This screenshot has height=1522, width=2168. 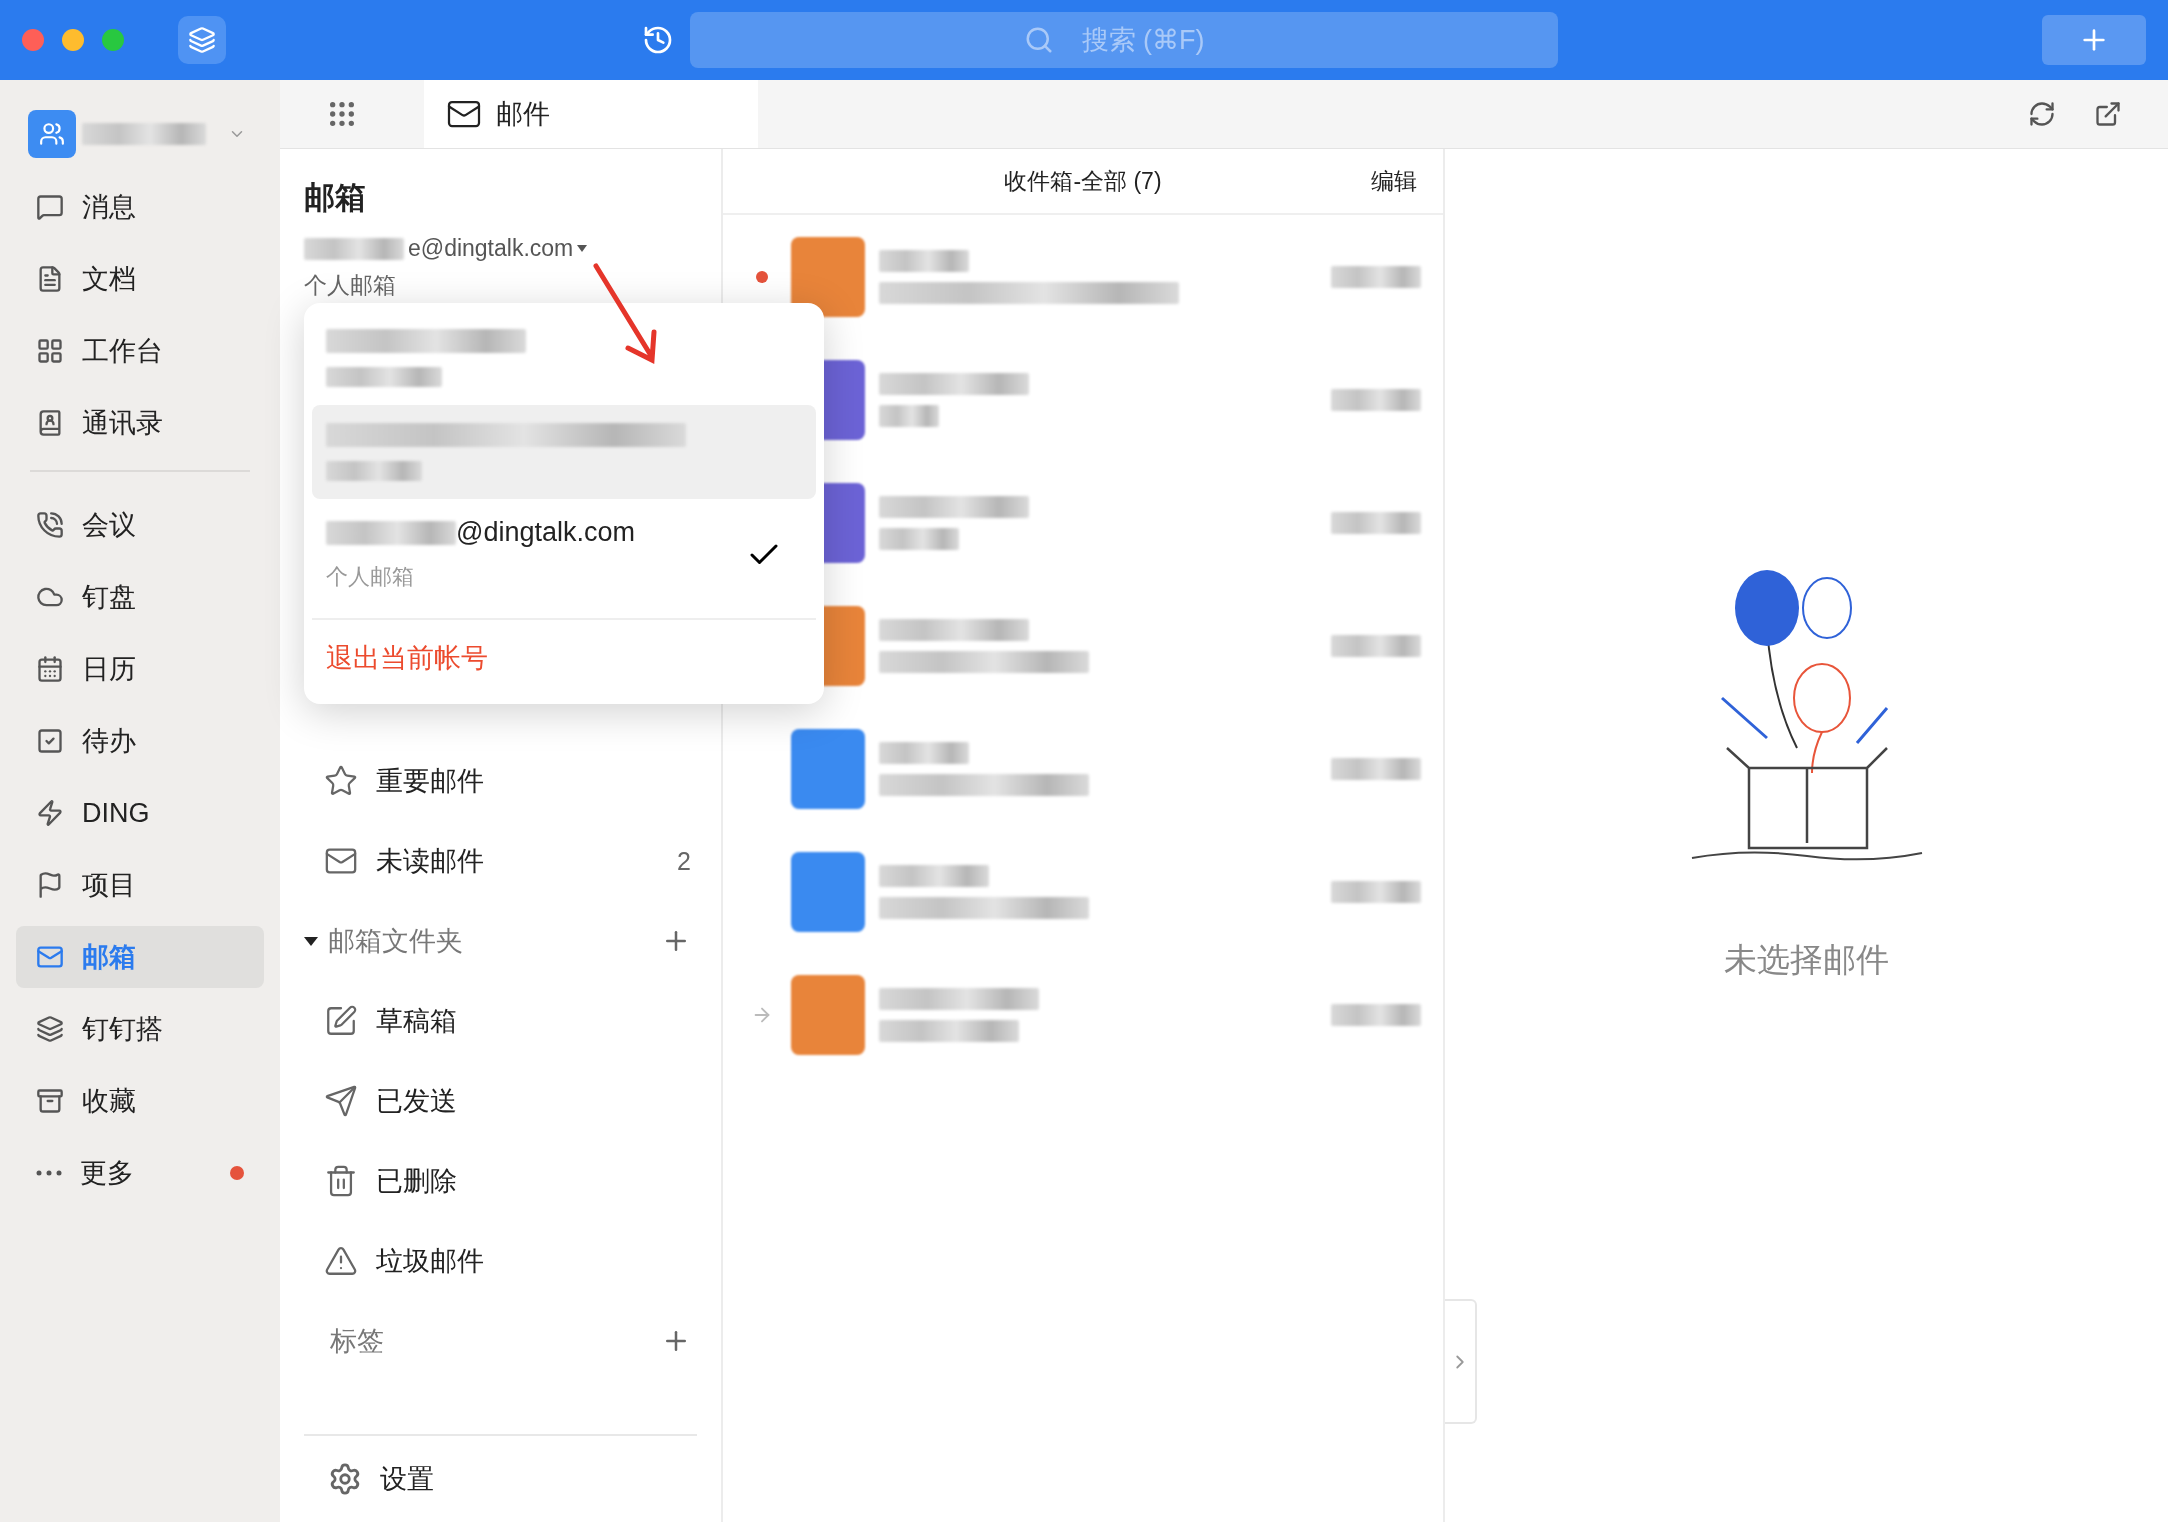 I want to click on message-icon, so click(x=50, y=207).